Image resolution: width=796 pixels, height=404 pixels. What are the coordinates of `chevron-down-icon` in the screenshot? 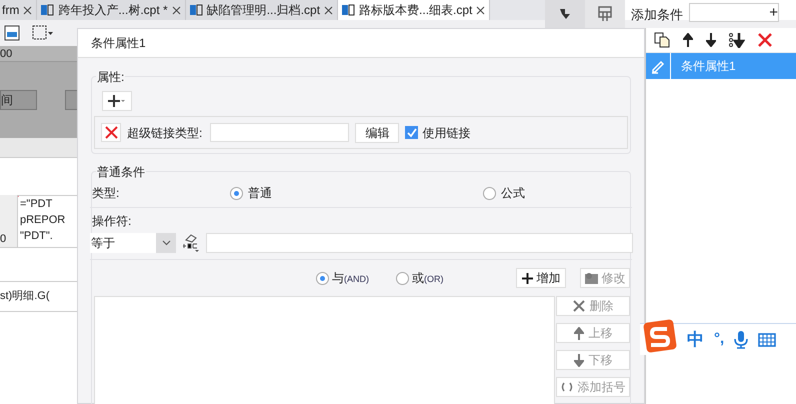 It's located at (166, 243).